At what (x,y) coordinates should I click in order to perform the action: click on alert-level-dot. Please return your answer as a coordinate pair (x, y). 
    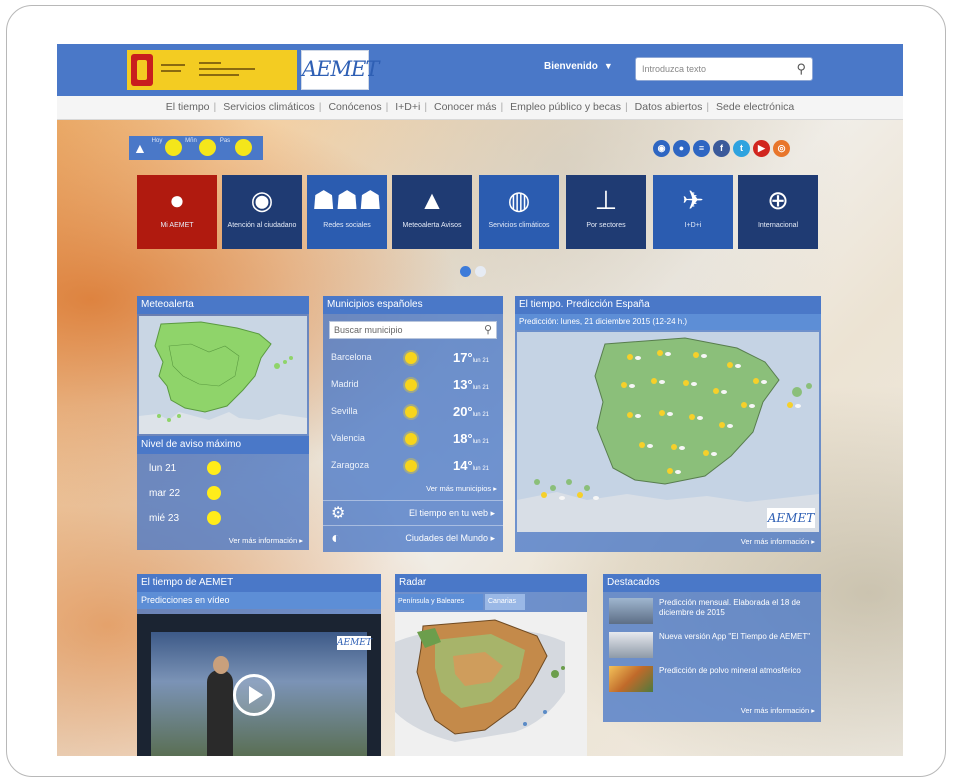
    Looking at the image, I should click on (214, 518).